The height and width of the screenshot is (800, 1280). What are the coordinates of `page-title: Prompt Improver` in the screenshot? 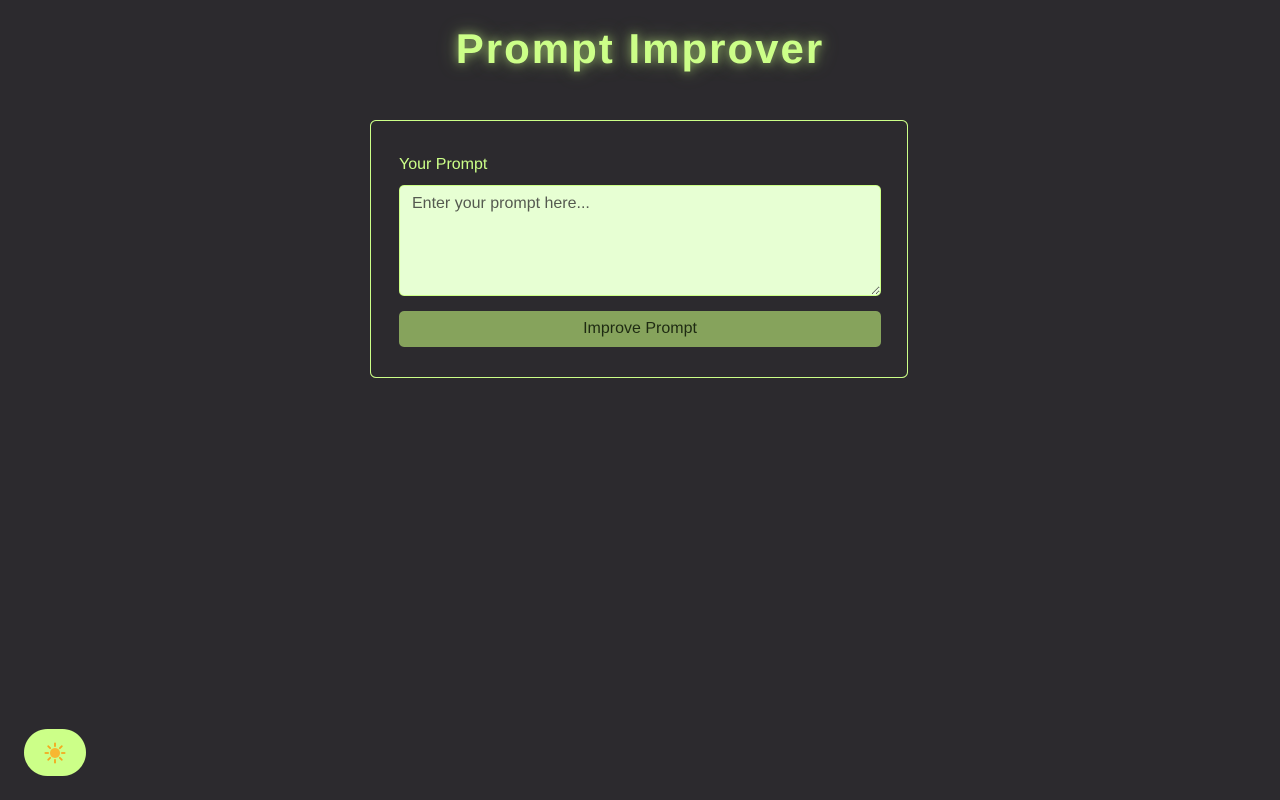 It's located at (640, 48).